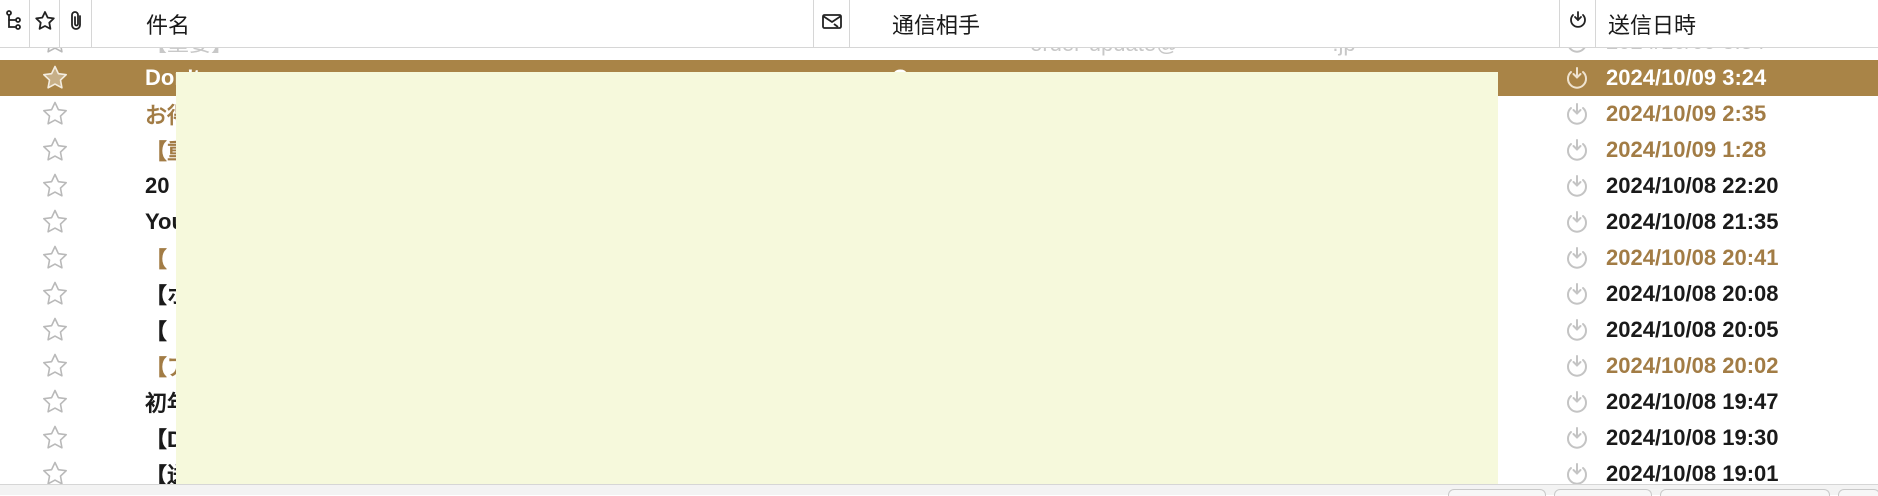 Image resolution: width=1878 pixels, height=496 pixels. What do you see at coordinates (1686, 77) in the screenshot?
I see `message-date: 2024/10/09 3:24` at bounding box center [1686, 77].